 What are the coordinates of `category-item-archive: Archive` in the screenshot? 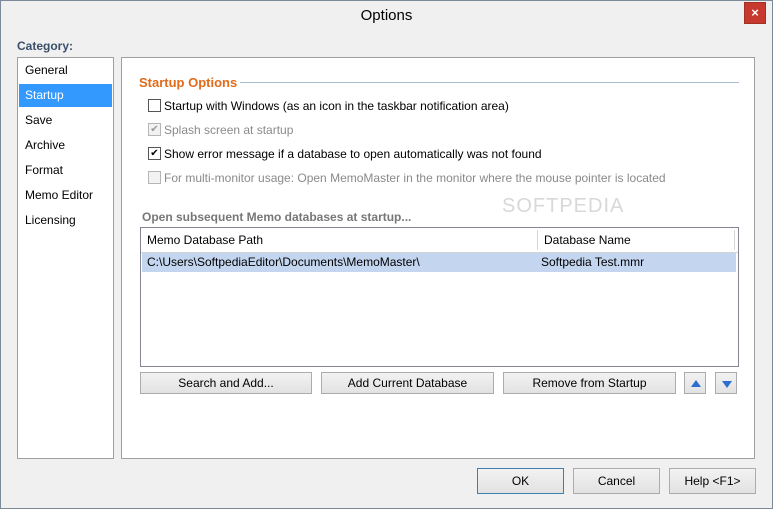 It's located at (65, 145).